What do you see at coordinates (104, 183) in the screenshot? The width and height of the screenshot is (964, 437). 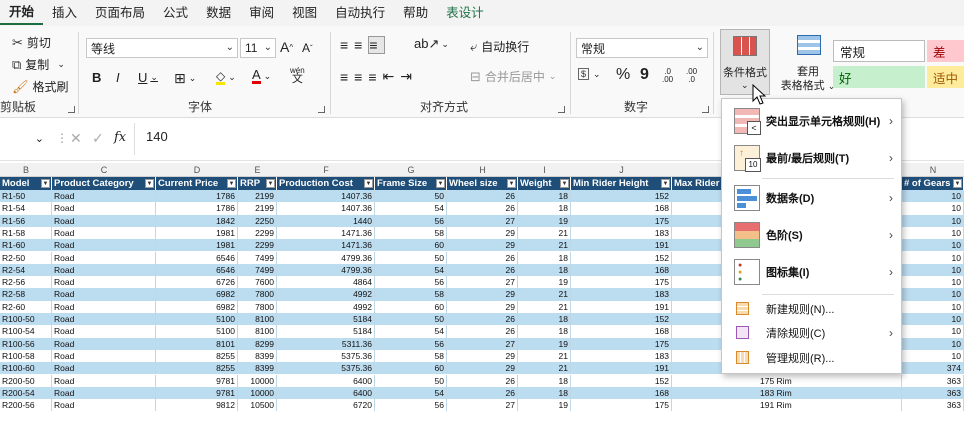 I see `column-header-cell: Product Category ▼` at bounding box center [104, 183].